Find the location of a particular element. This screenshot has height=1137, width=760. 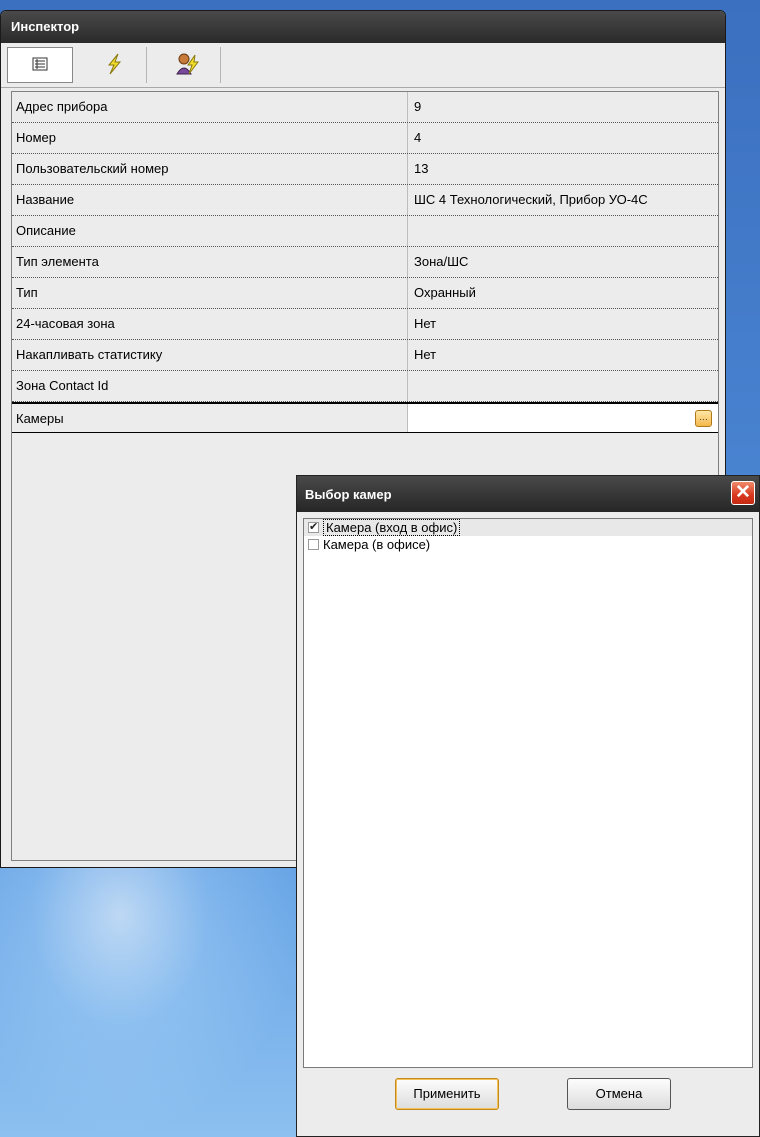

property-value: Зона/ШС is located at coordinates (563, 262).